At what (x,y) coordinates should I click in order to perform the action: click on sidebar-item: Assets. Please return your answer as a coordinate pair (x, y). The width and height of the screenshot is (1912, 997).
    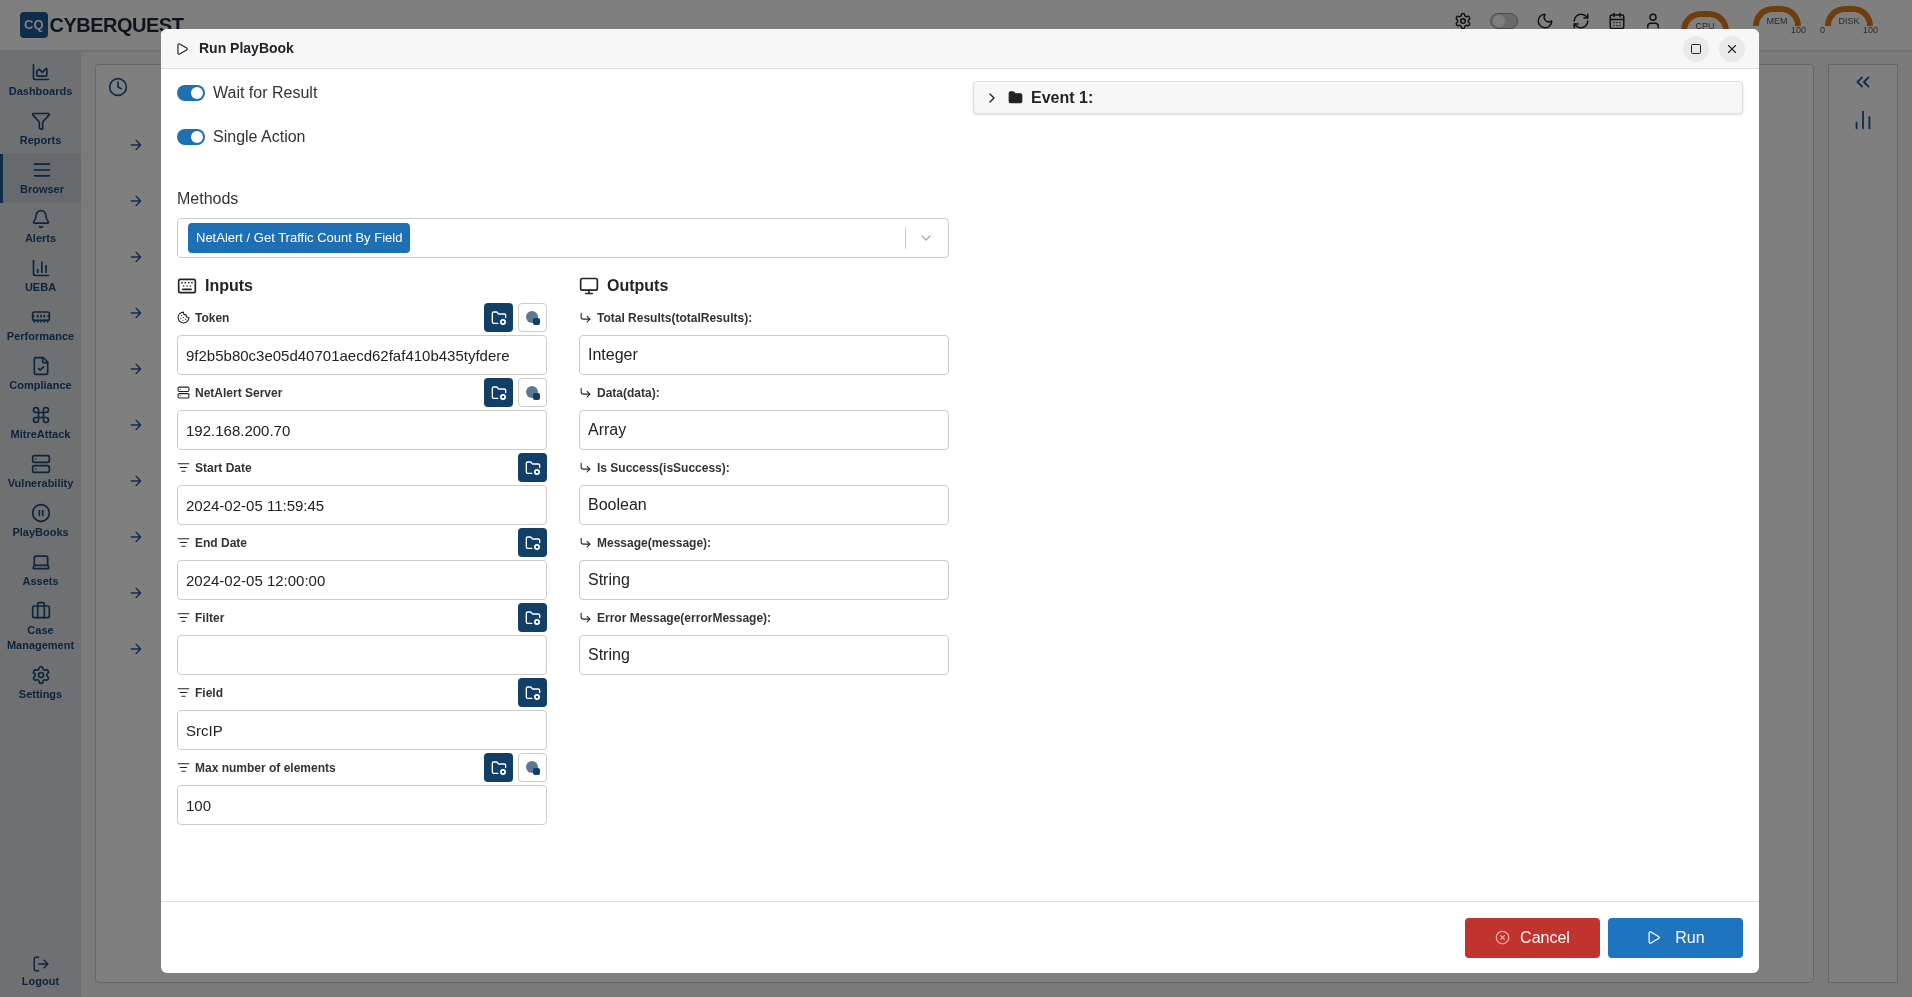
    Looking at the image, I should click on (40, 570).